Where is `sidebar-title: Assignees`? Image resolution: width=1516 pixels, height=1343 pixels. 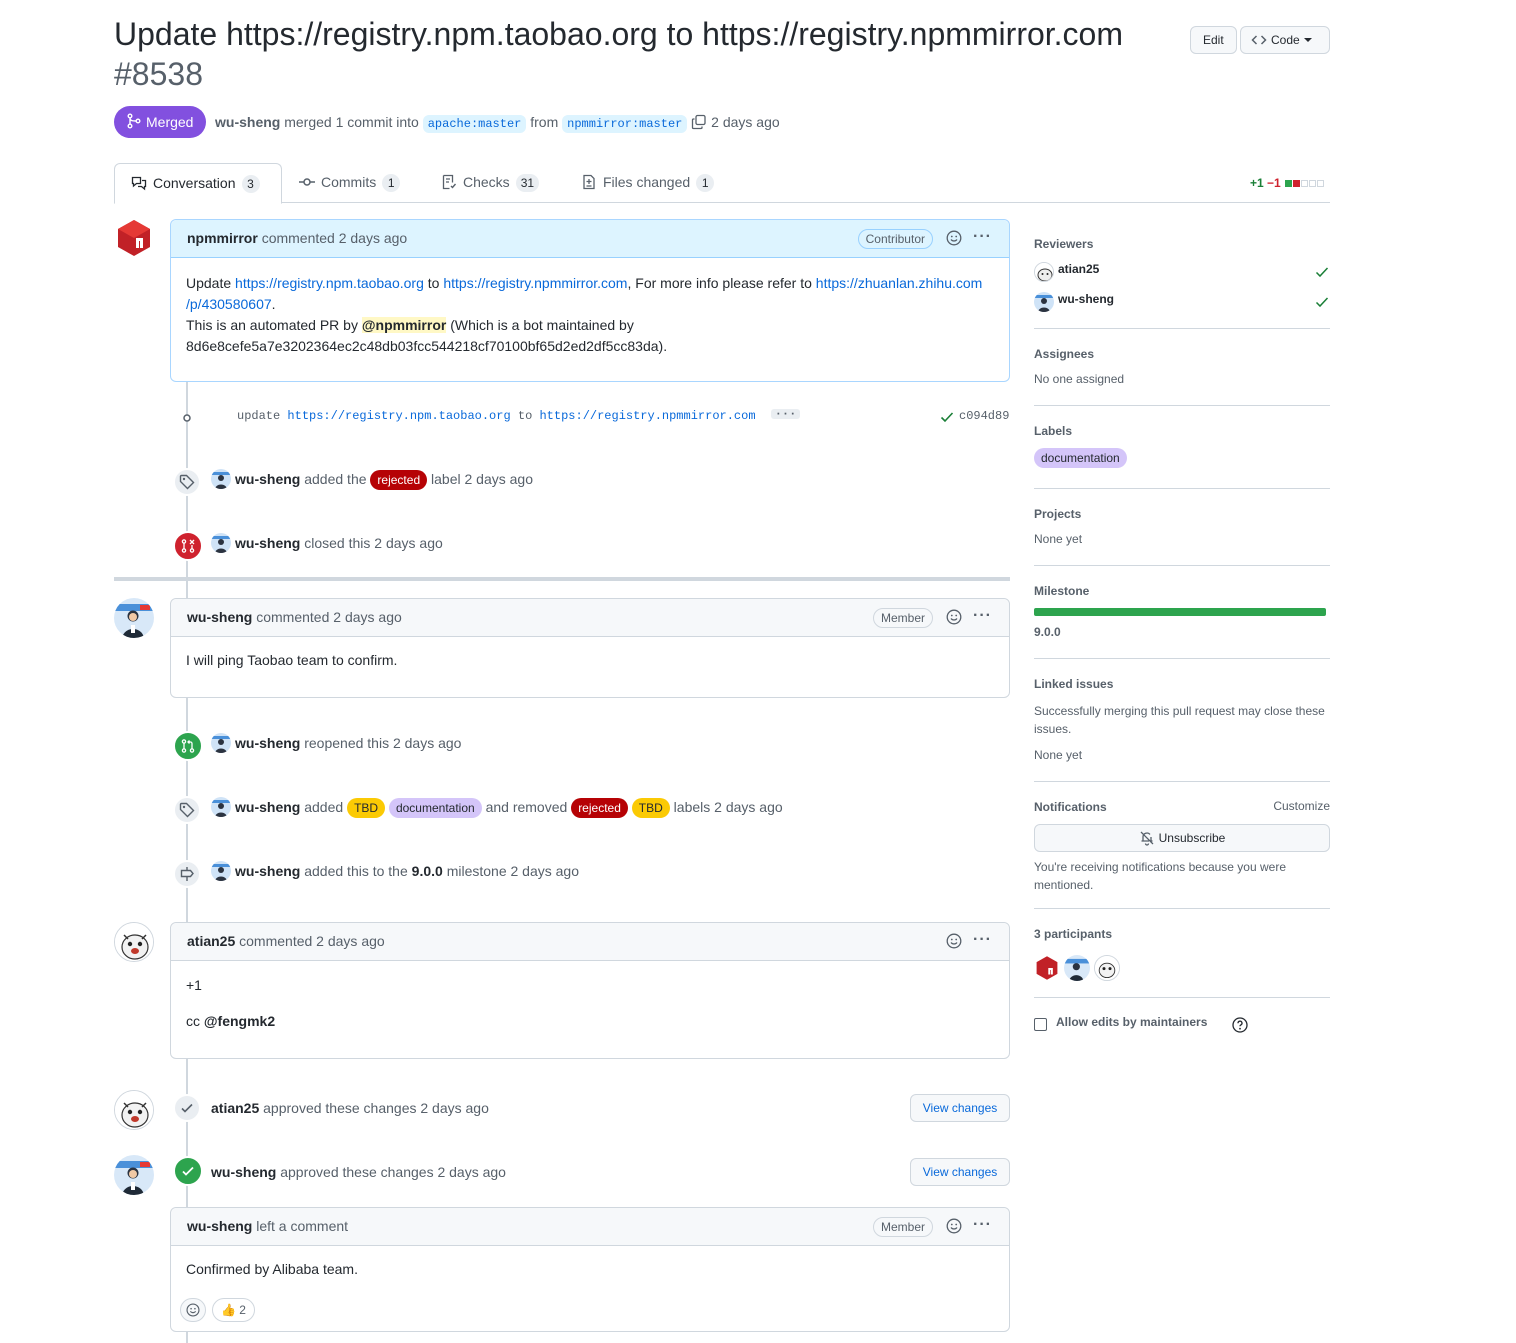
sidebar-title: Assignees is located at coordinates (1182, 354).